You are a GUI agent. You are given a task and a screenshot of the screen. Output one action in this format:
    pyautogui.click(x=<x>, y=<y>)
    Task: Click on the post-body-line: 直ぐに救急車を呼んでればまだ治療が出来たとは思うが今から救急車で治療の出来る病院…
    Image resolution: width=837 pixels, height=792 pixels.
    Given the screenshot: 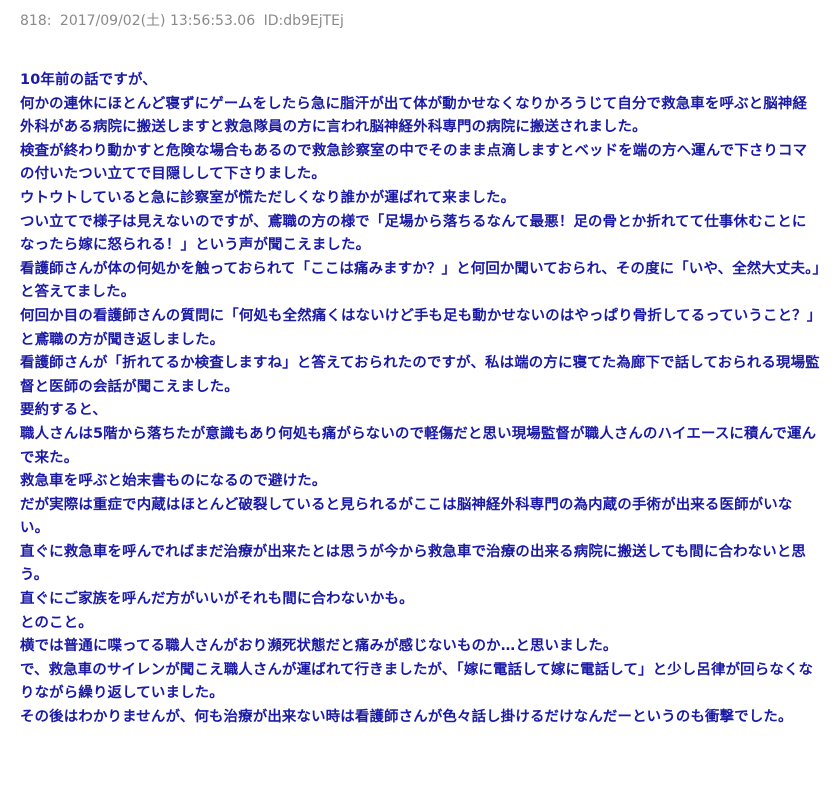 What is the action you would take?
    pyautogui.click(x=413, y=563)
    